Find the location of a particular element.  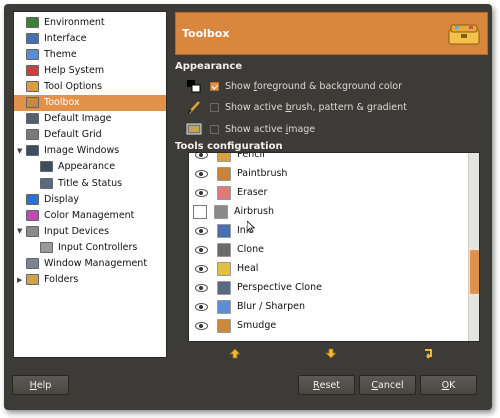

tools-scrollbar is located at coordinates (473, 247).